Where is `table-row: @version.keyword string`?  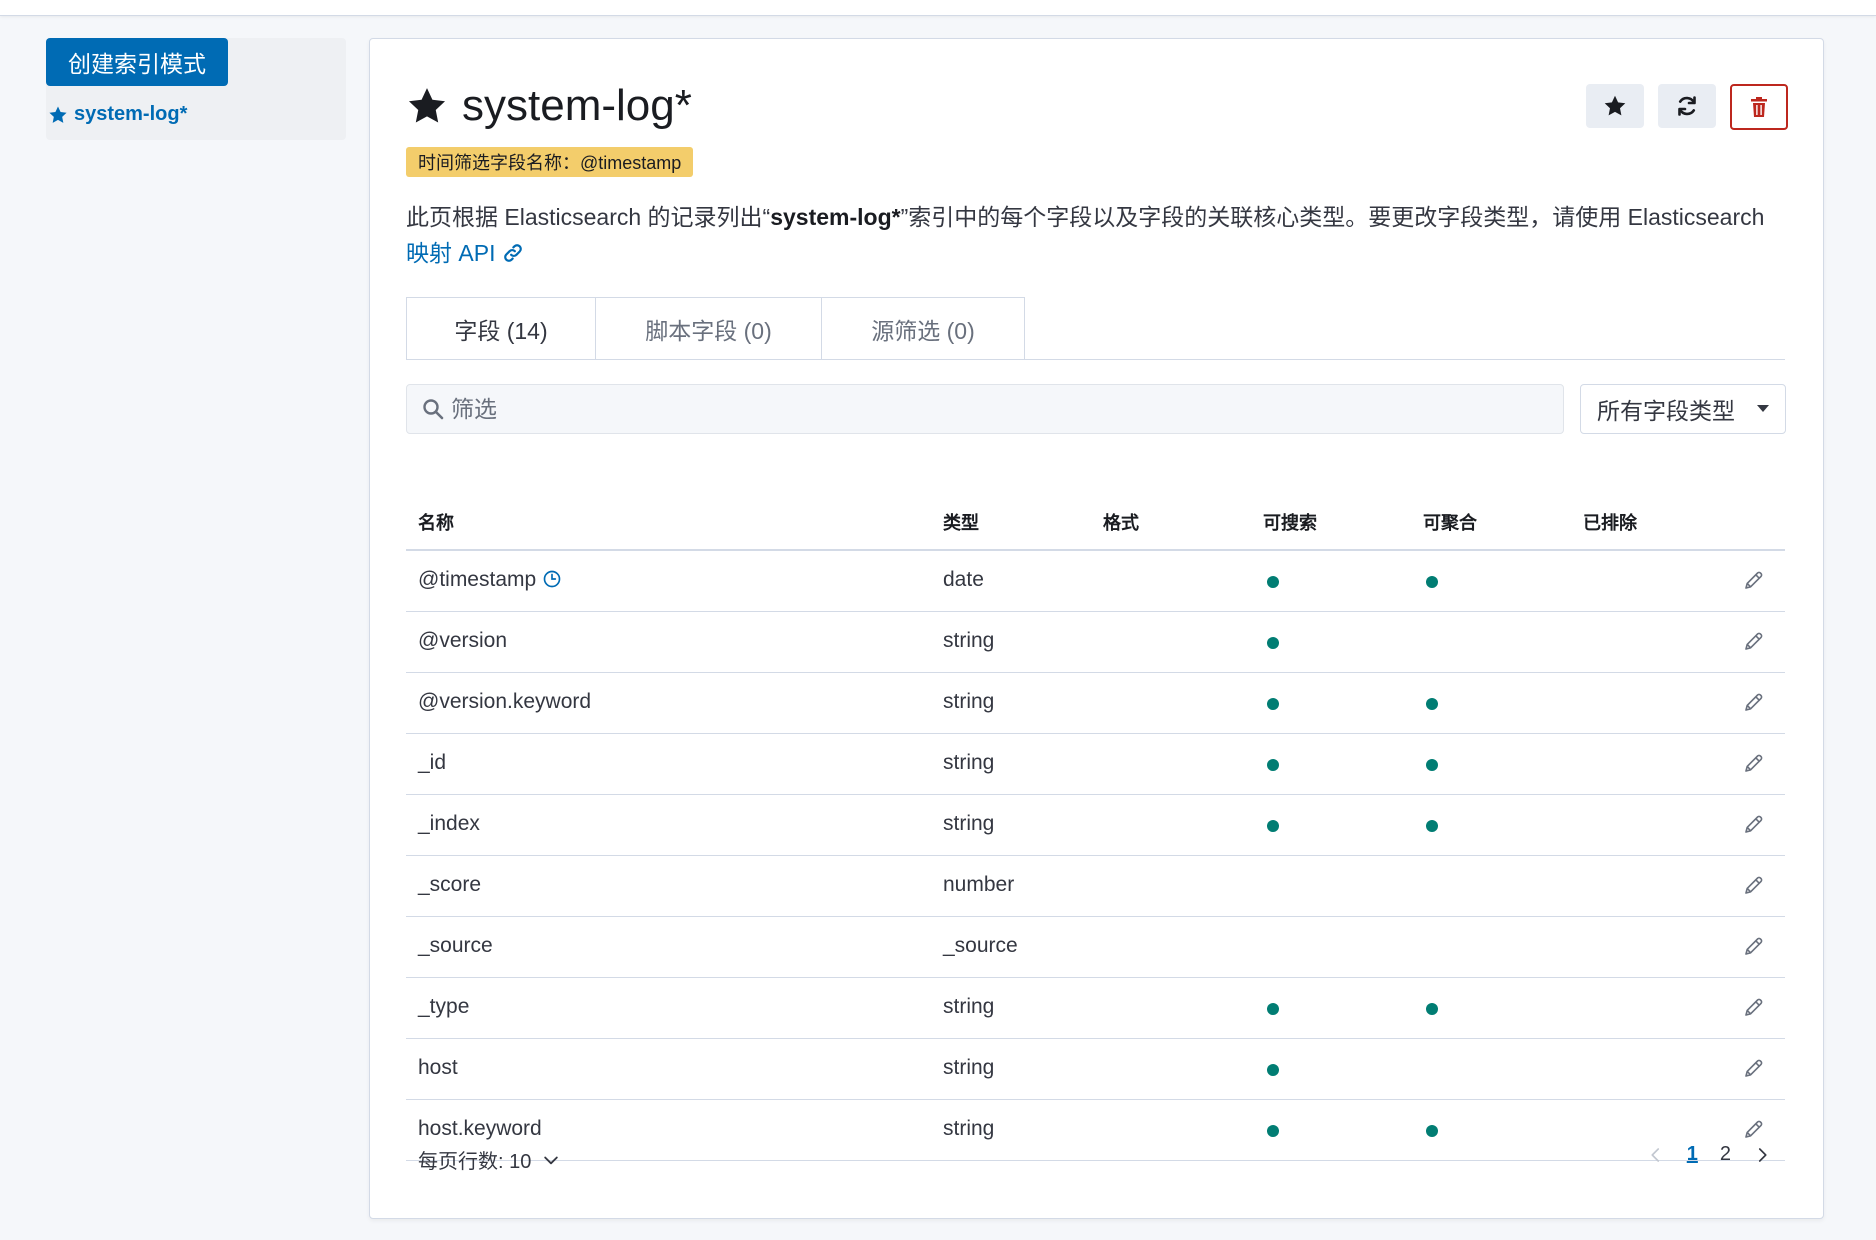
table-row: @version.keyword string is located at coordinates (1095, 703).